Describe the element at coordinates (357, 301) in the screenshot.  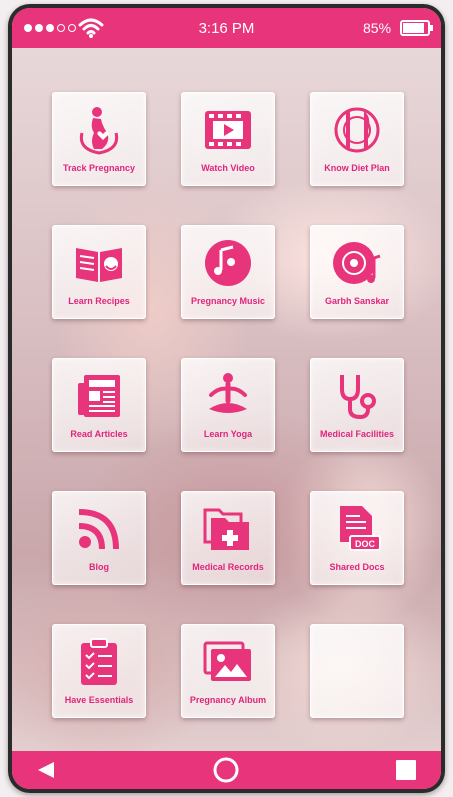
I see `tile-label: Garbh Sanskar` at that location.